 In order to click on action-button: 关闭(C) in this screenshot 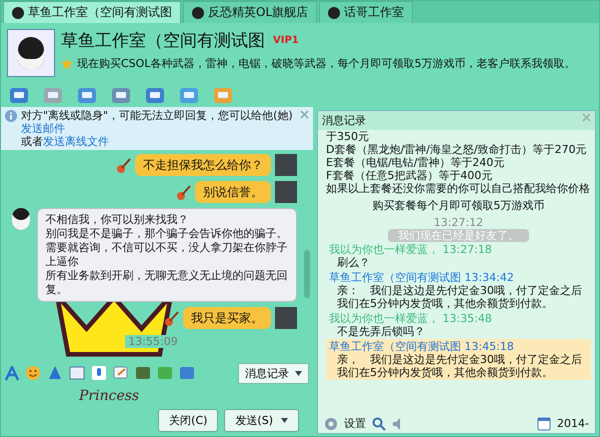, I will do `click(188, 420)`.